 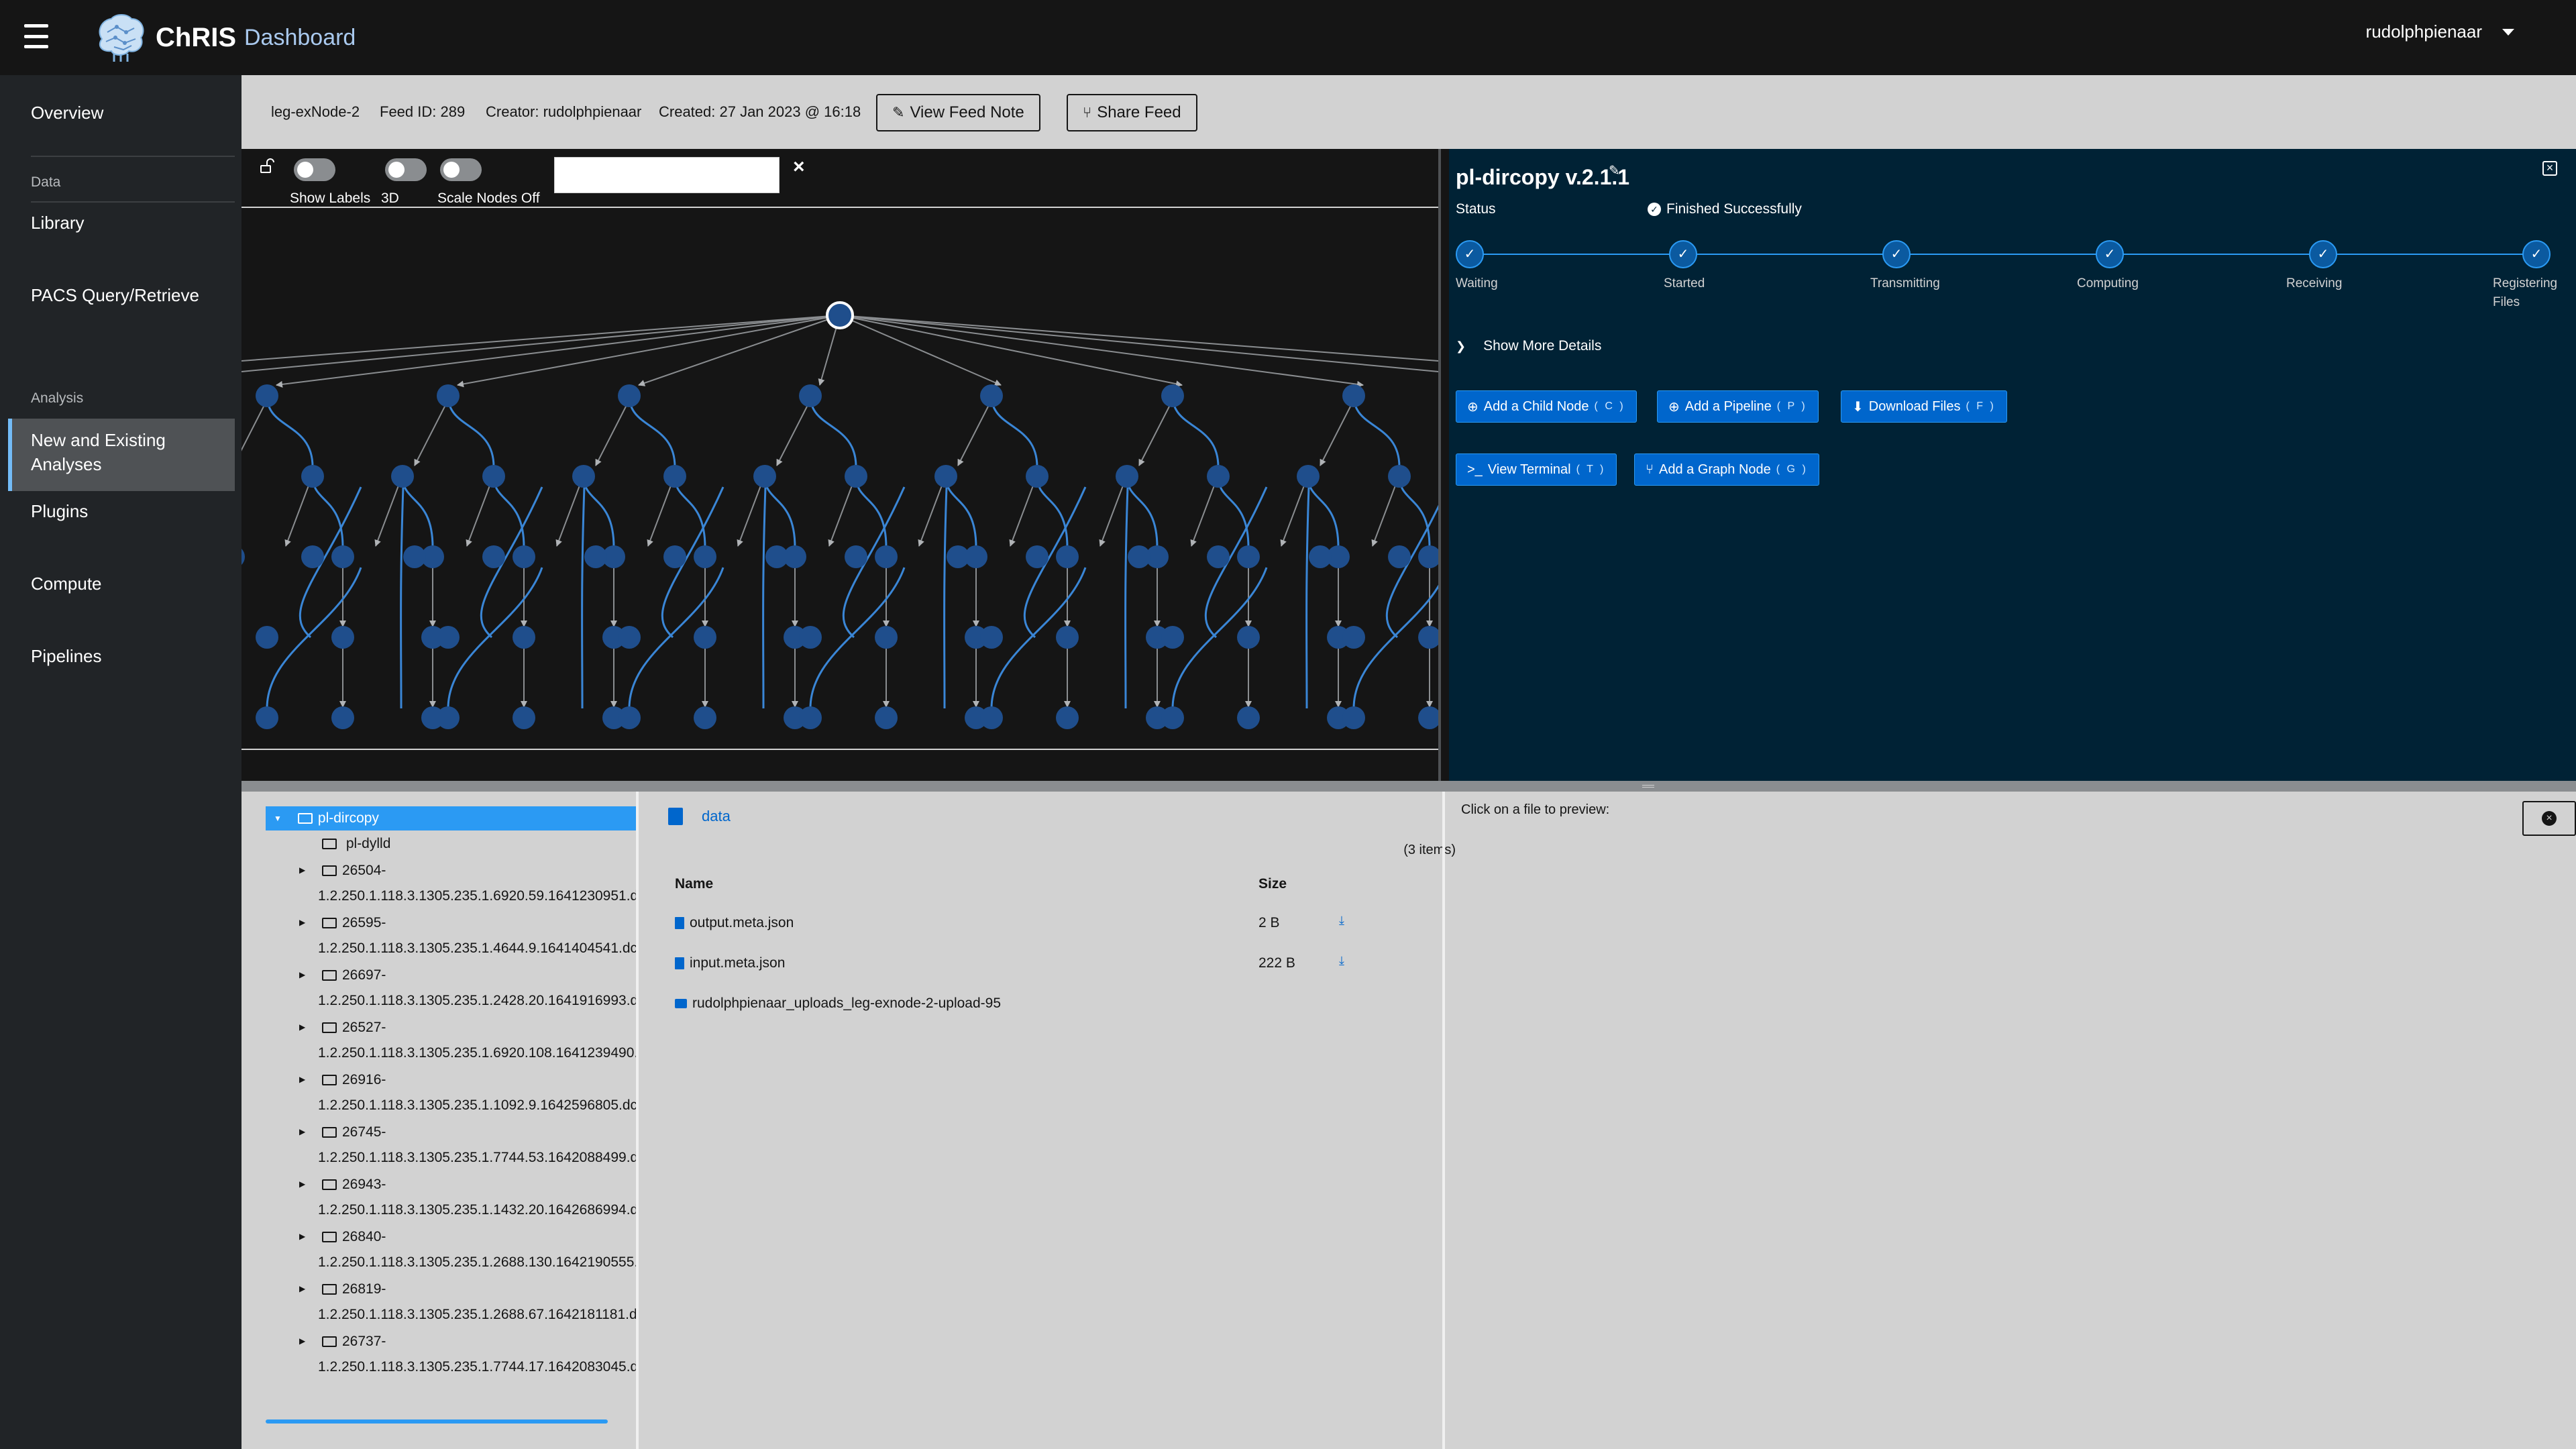 I want to click on close-details-icon: ×, so click(x=2549, y=168).